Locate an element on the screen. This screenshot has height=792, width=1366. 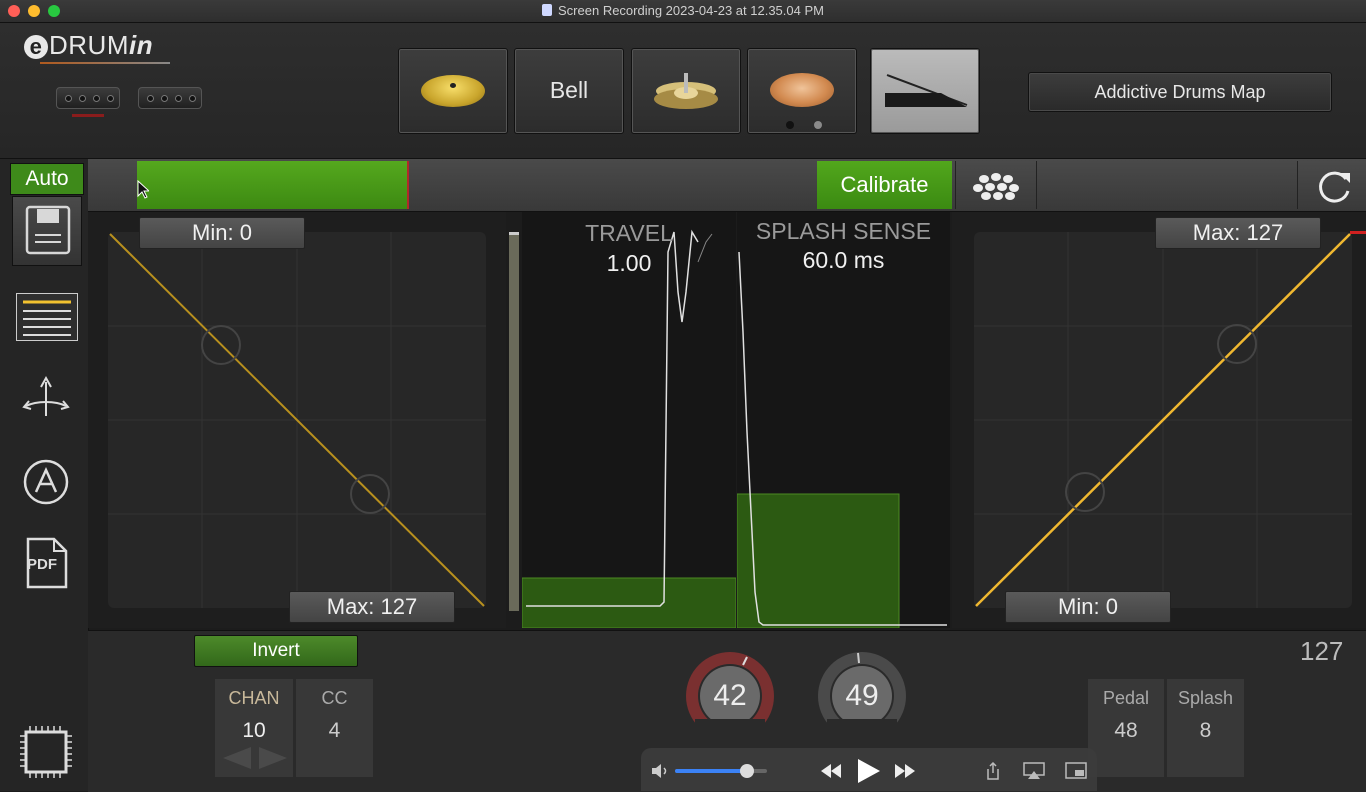
volume-slider-thumb is located at coordinates (747, 771).